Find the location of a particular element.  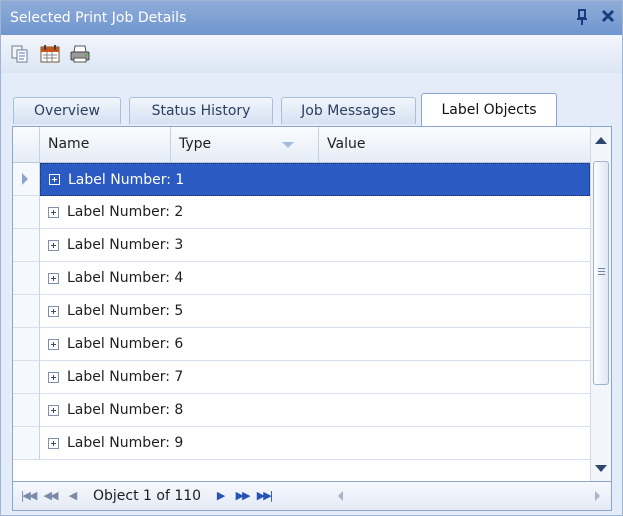

title-buttons is located at coordinates (595, 17).